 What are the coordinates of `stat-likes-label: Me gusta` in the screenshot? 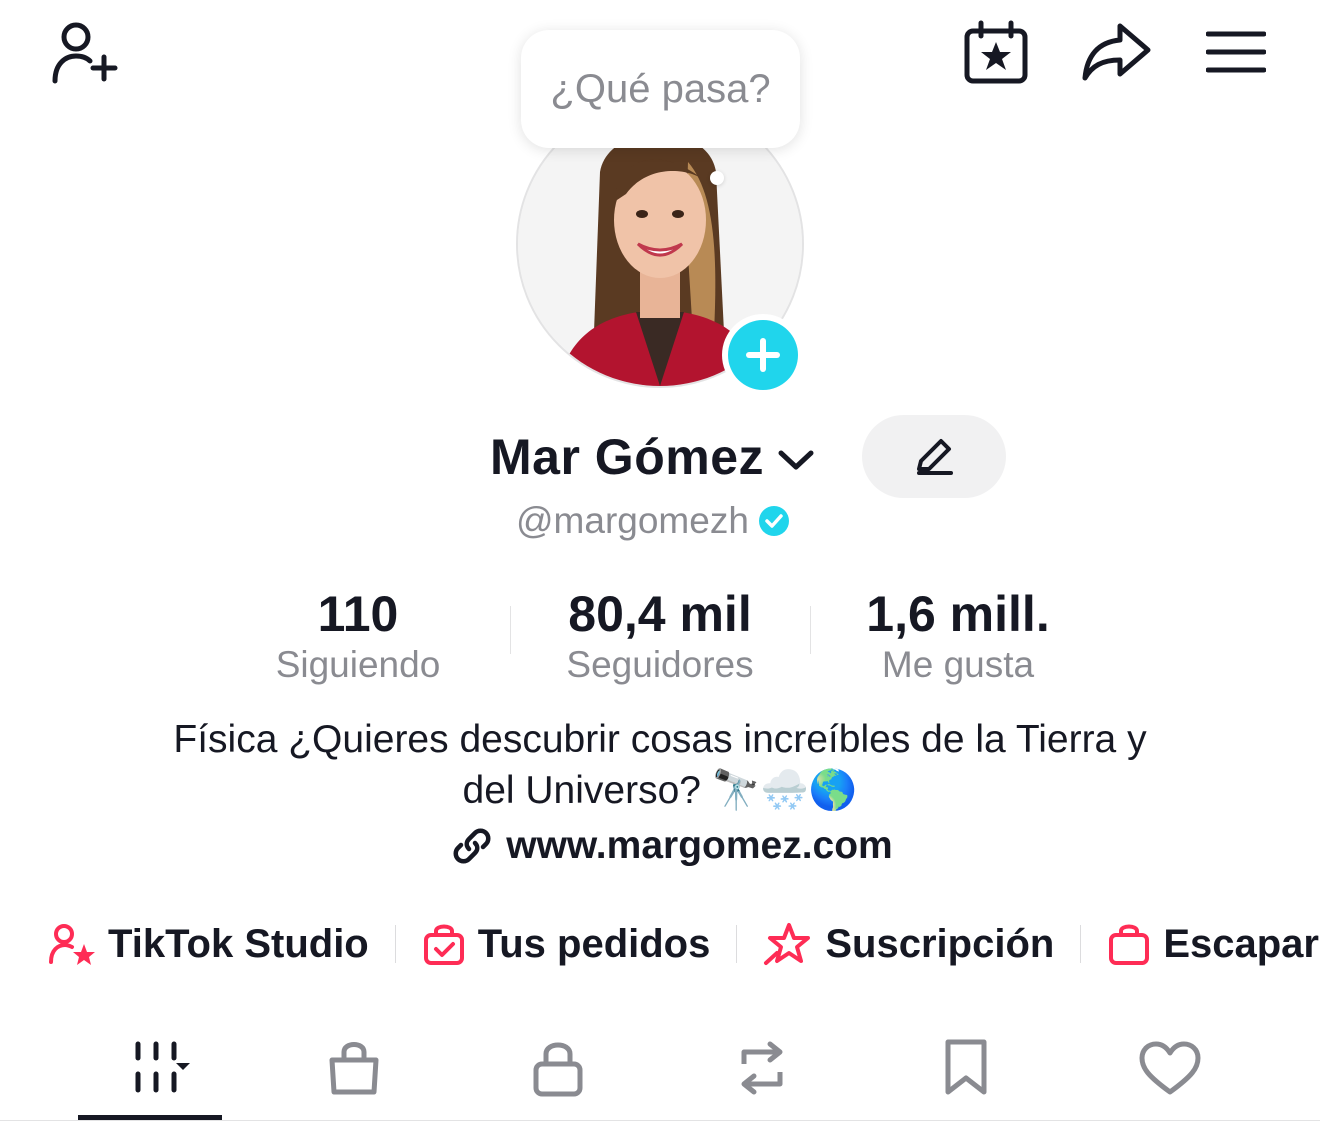 It's located at (958, 664).